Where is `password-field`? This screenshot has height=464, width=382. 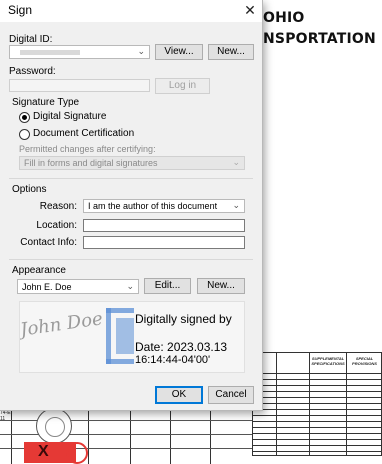 password-field is located at coordinates (79, 85).